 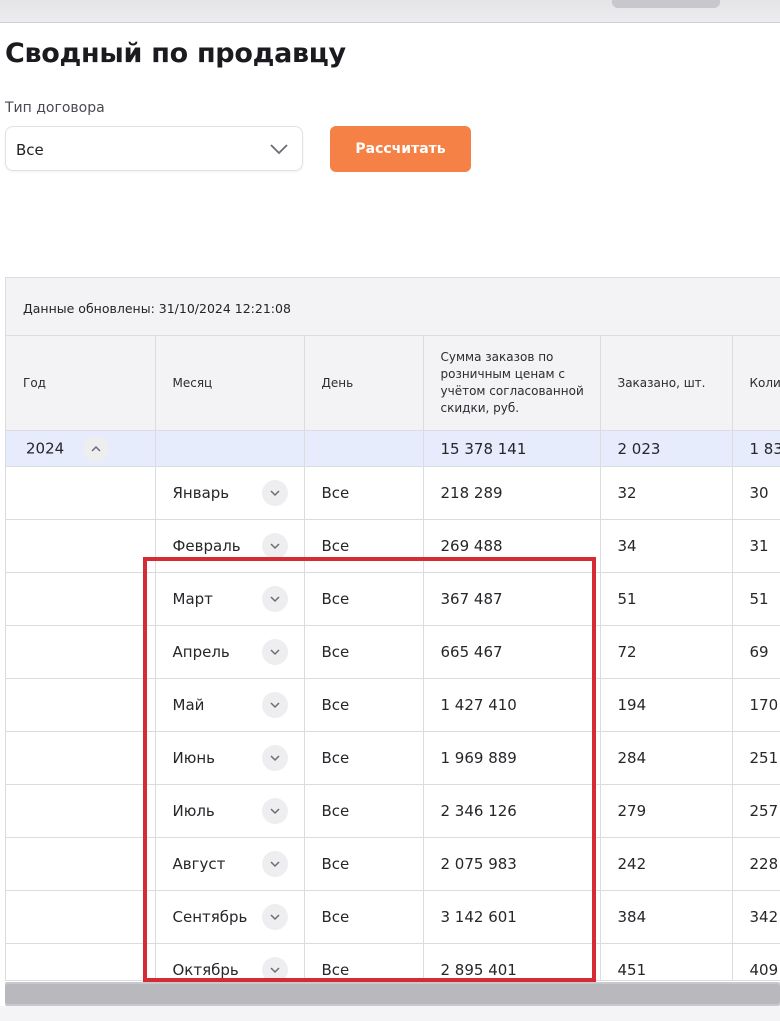 What do you see at coordinates (666, 4) in the screenshot?
I see `top-bar-button` at bounding box center [666, 4].